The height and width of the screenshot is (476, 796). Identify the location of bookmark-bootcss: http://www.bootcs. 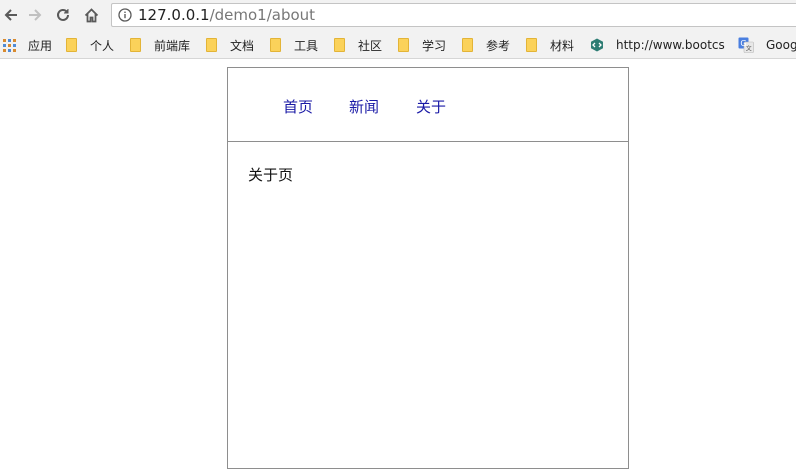
(658, 45).